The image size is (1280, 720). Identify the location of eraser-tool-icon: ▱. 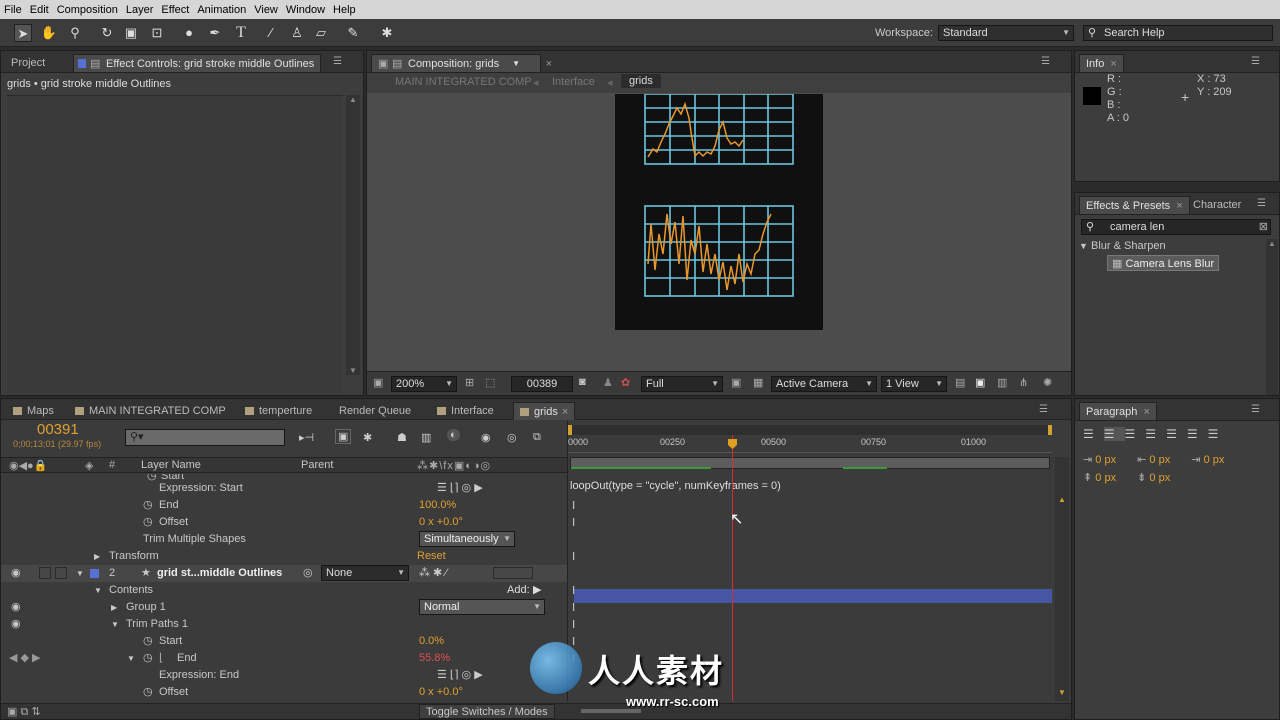
(321, 33).